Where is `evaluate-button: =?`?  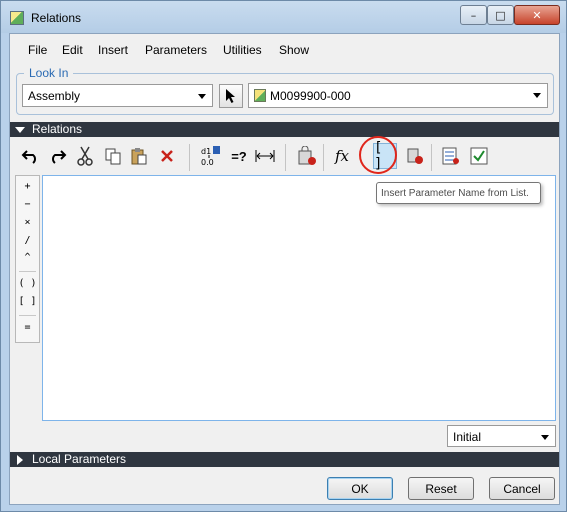 evaluate-button: =? is located at coordinates (239, 156).